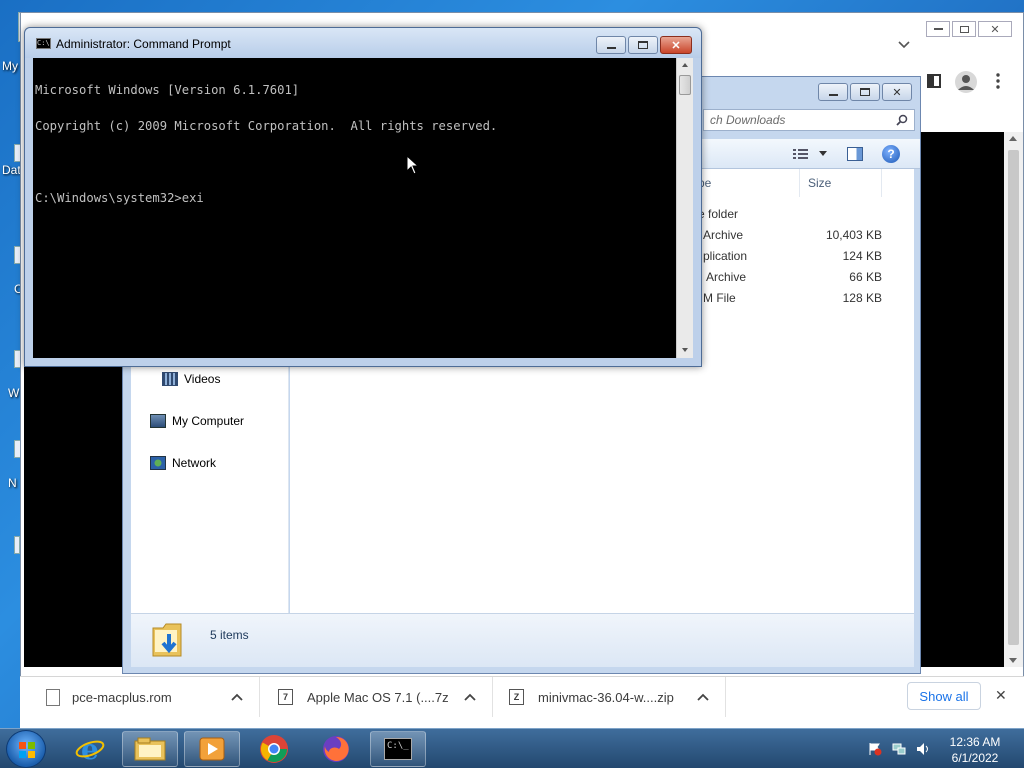 The image size is (1024, 768). I want to click on help-icon: ?, so click(891, 154).